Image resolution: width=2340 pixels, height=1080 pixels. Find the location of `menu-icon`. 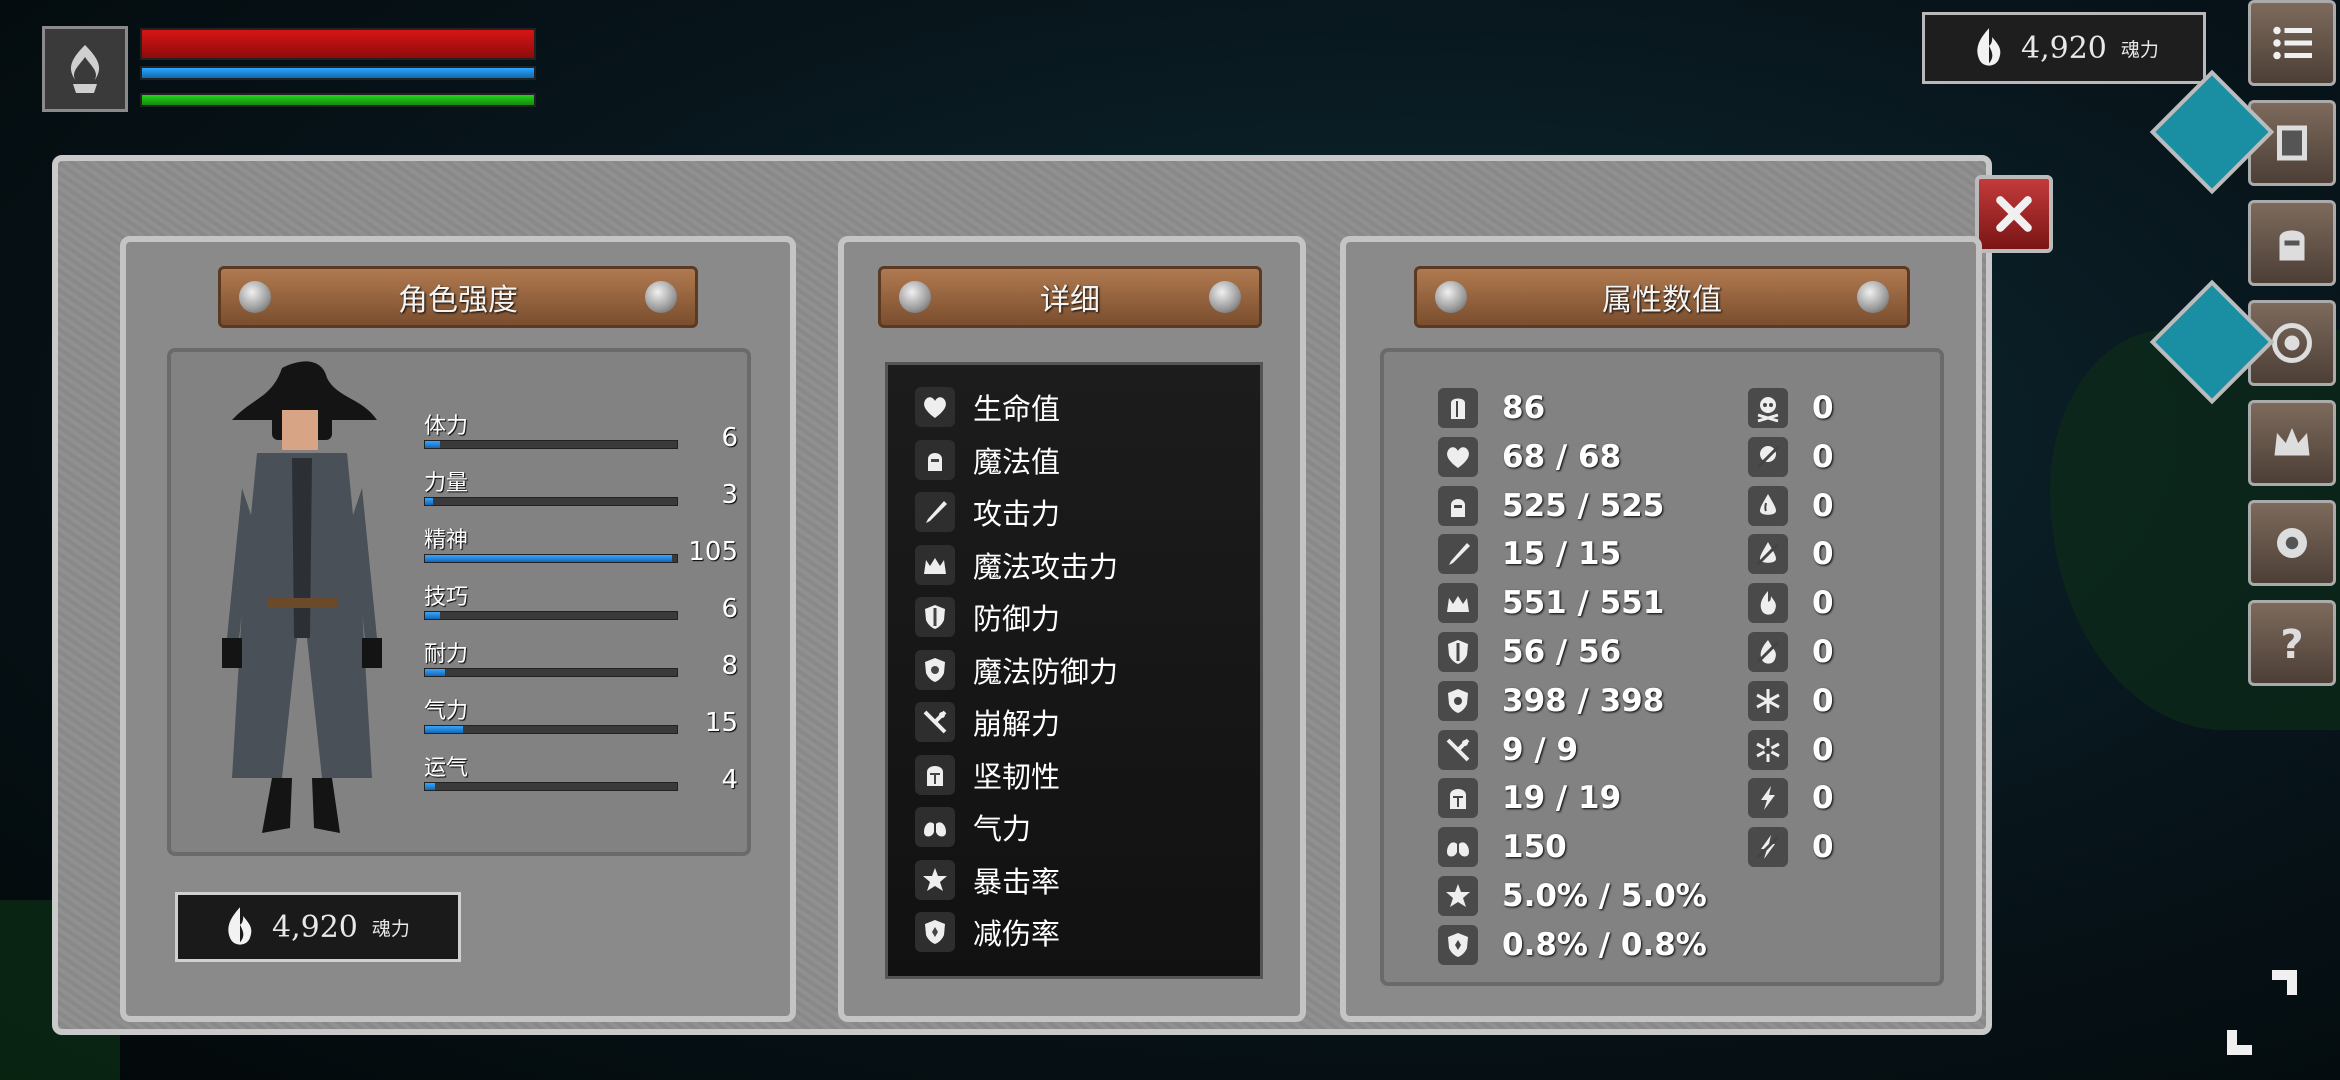

menu-icon is located at coordinates (2292, 43).